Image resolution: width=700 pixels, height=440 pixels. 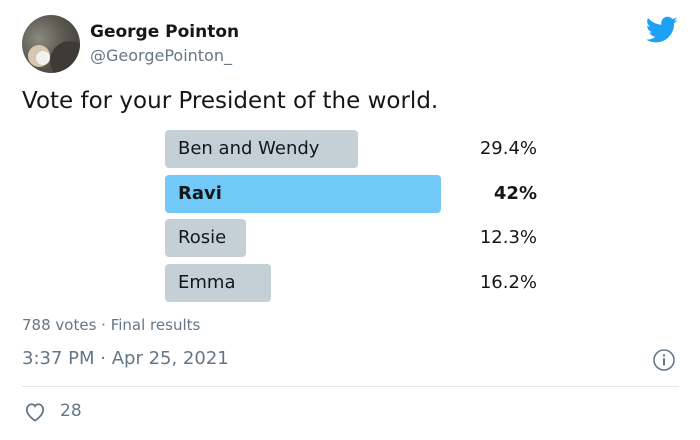 What do you see at coordinates (170, 358) in the screenshot?
I see `tweet-date: Apr 25, 2021` at bounding box center [170, 358].